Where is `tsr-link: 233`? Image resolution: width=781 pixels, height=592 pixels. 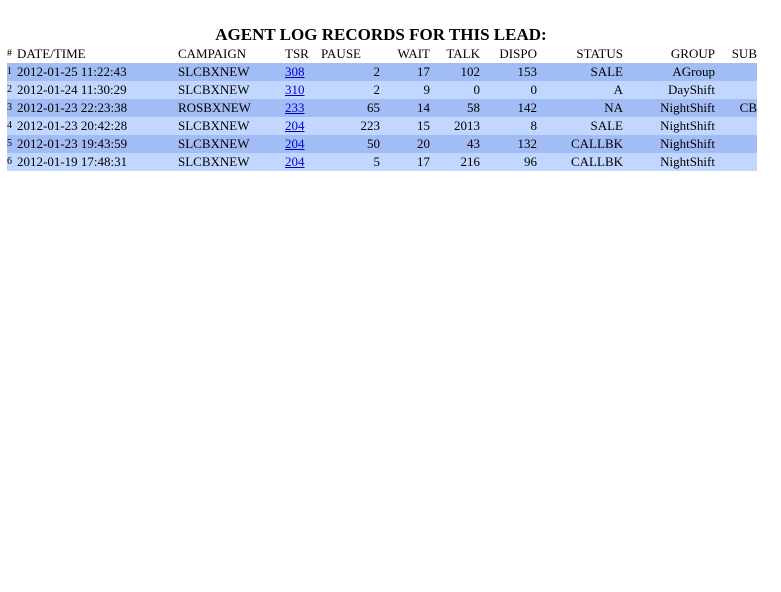 tsr-link: 233 is located at coordinates (295, 107).